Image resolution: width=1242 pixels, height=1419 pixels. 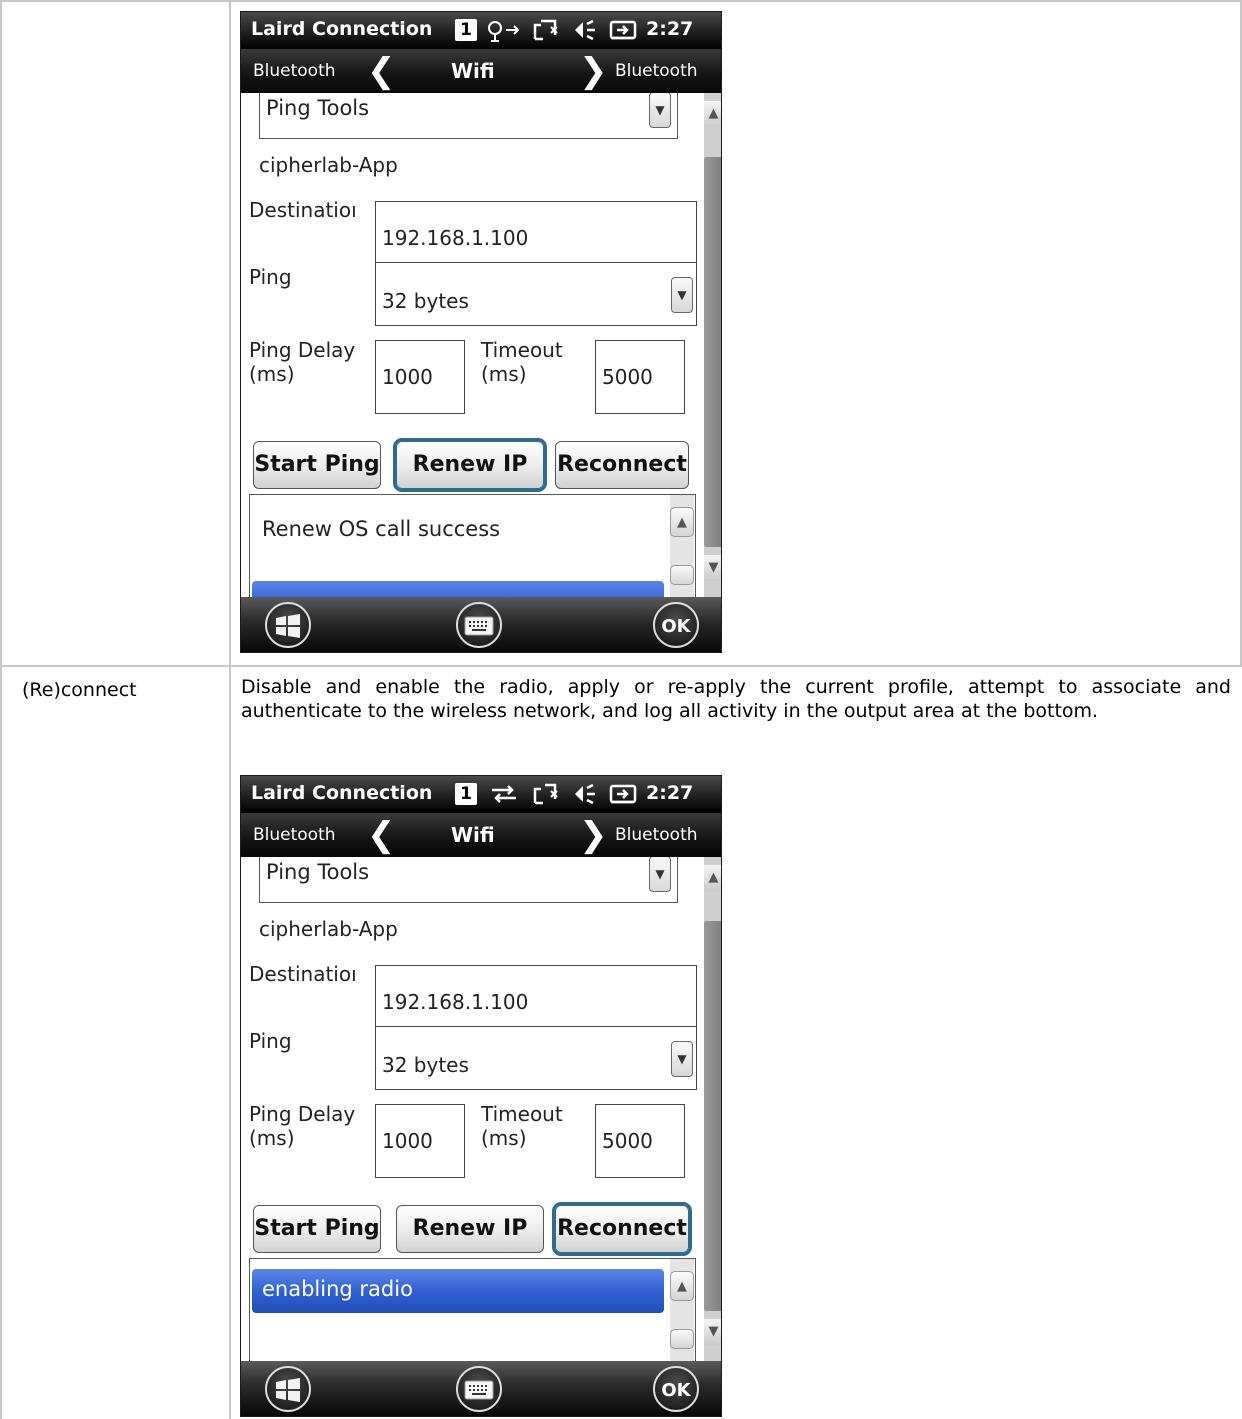 I want to click on table-top-border, so click(x=621, y=1).